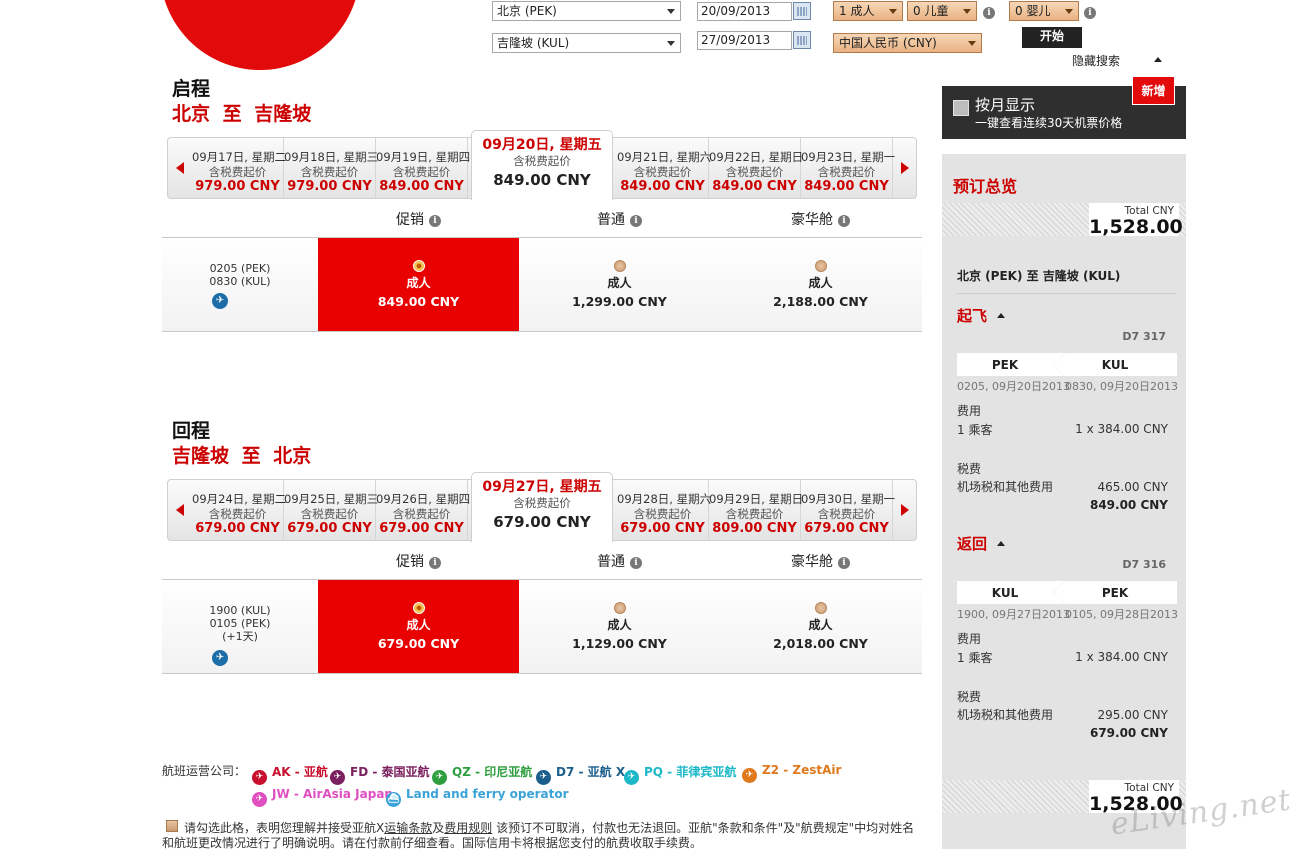 The image size is (1315, 849). I want to click on date-tab: 09月23日, 星期一 含税费起价 849.00 CNY, so click(848, 168).